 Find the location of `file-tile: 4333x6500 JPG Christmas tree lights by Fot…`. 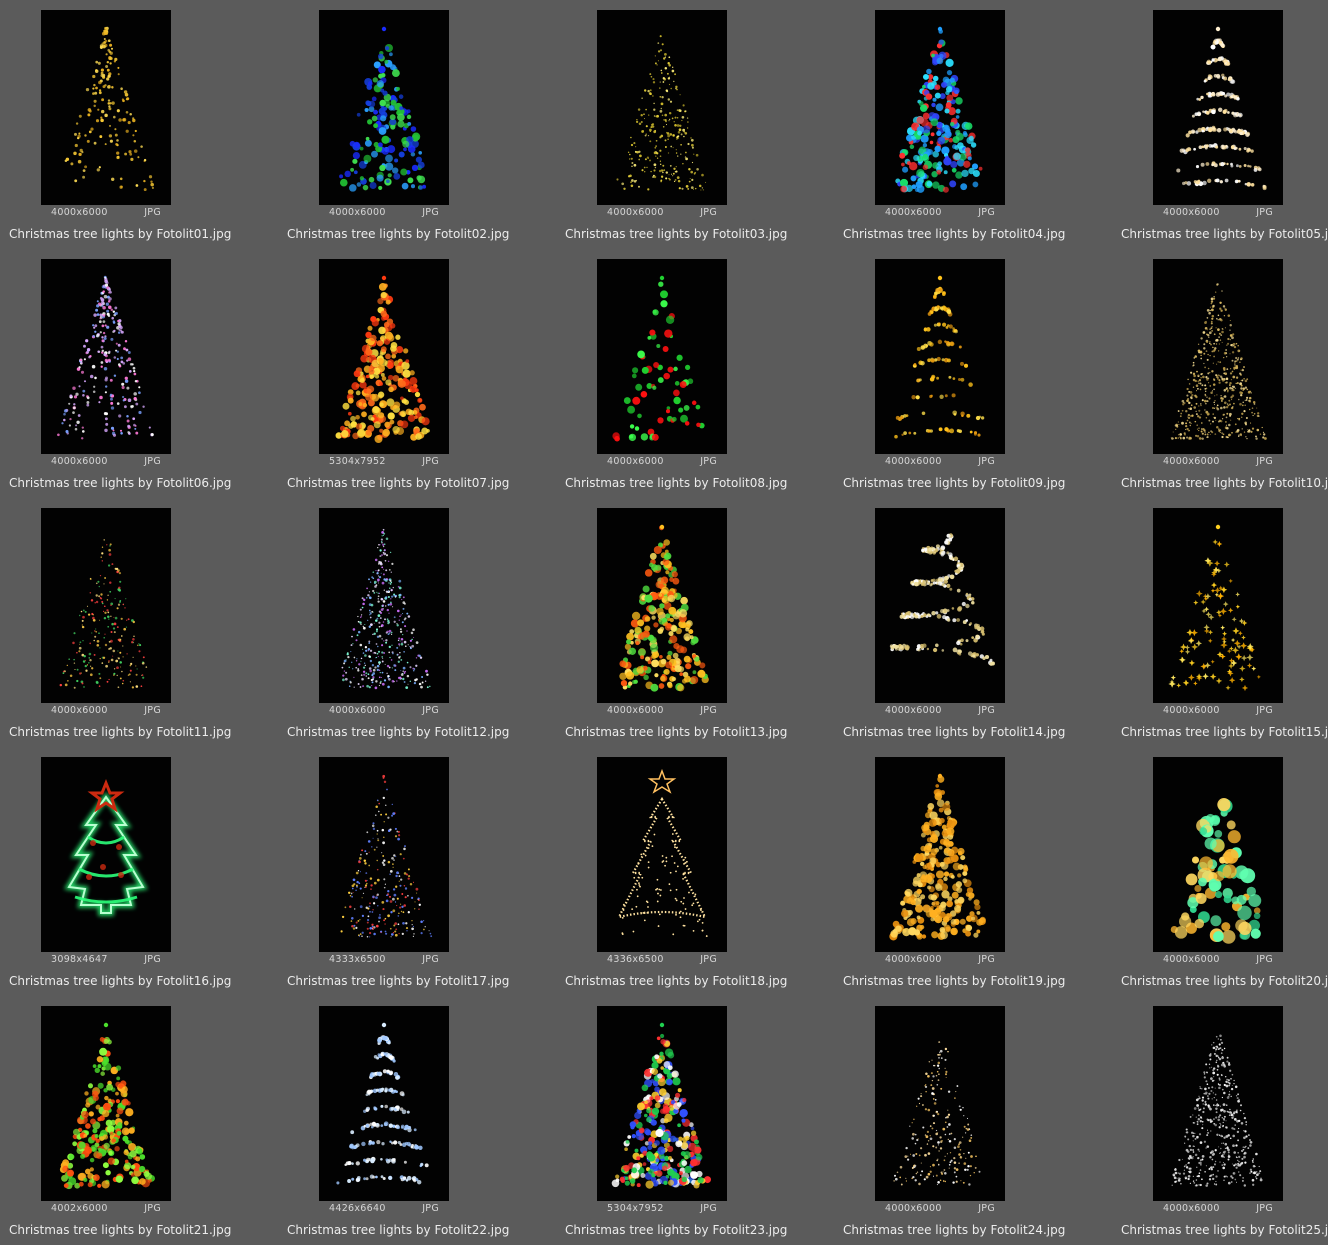

file-tile: 4333x6500 JPG Christmas tree lights by Fot… is located at coordinates (407, 871).